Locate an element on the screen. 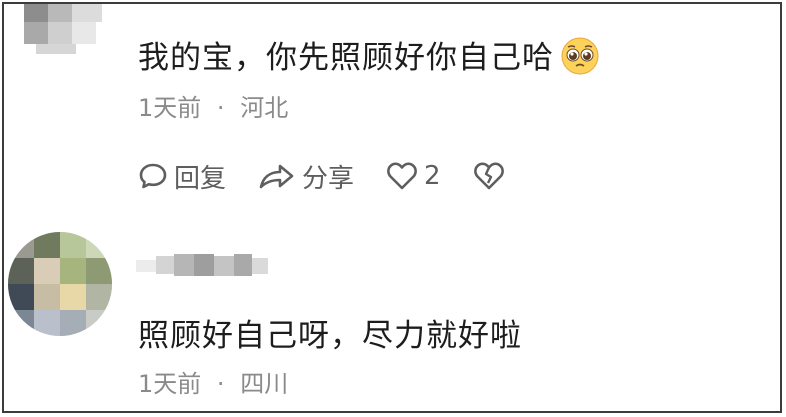  share-arrow-icon is located at coordinates (276, 176).